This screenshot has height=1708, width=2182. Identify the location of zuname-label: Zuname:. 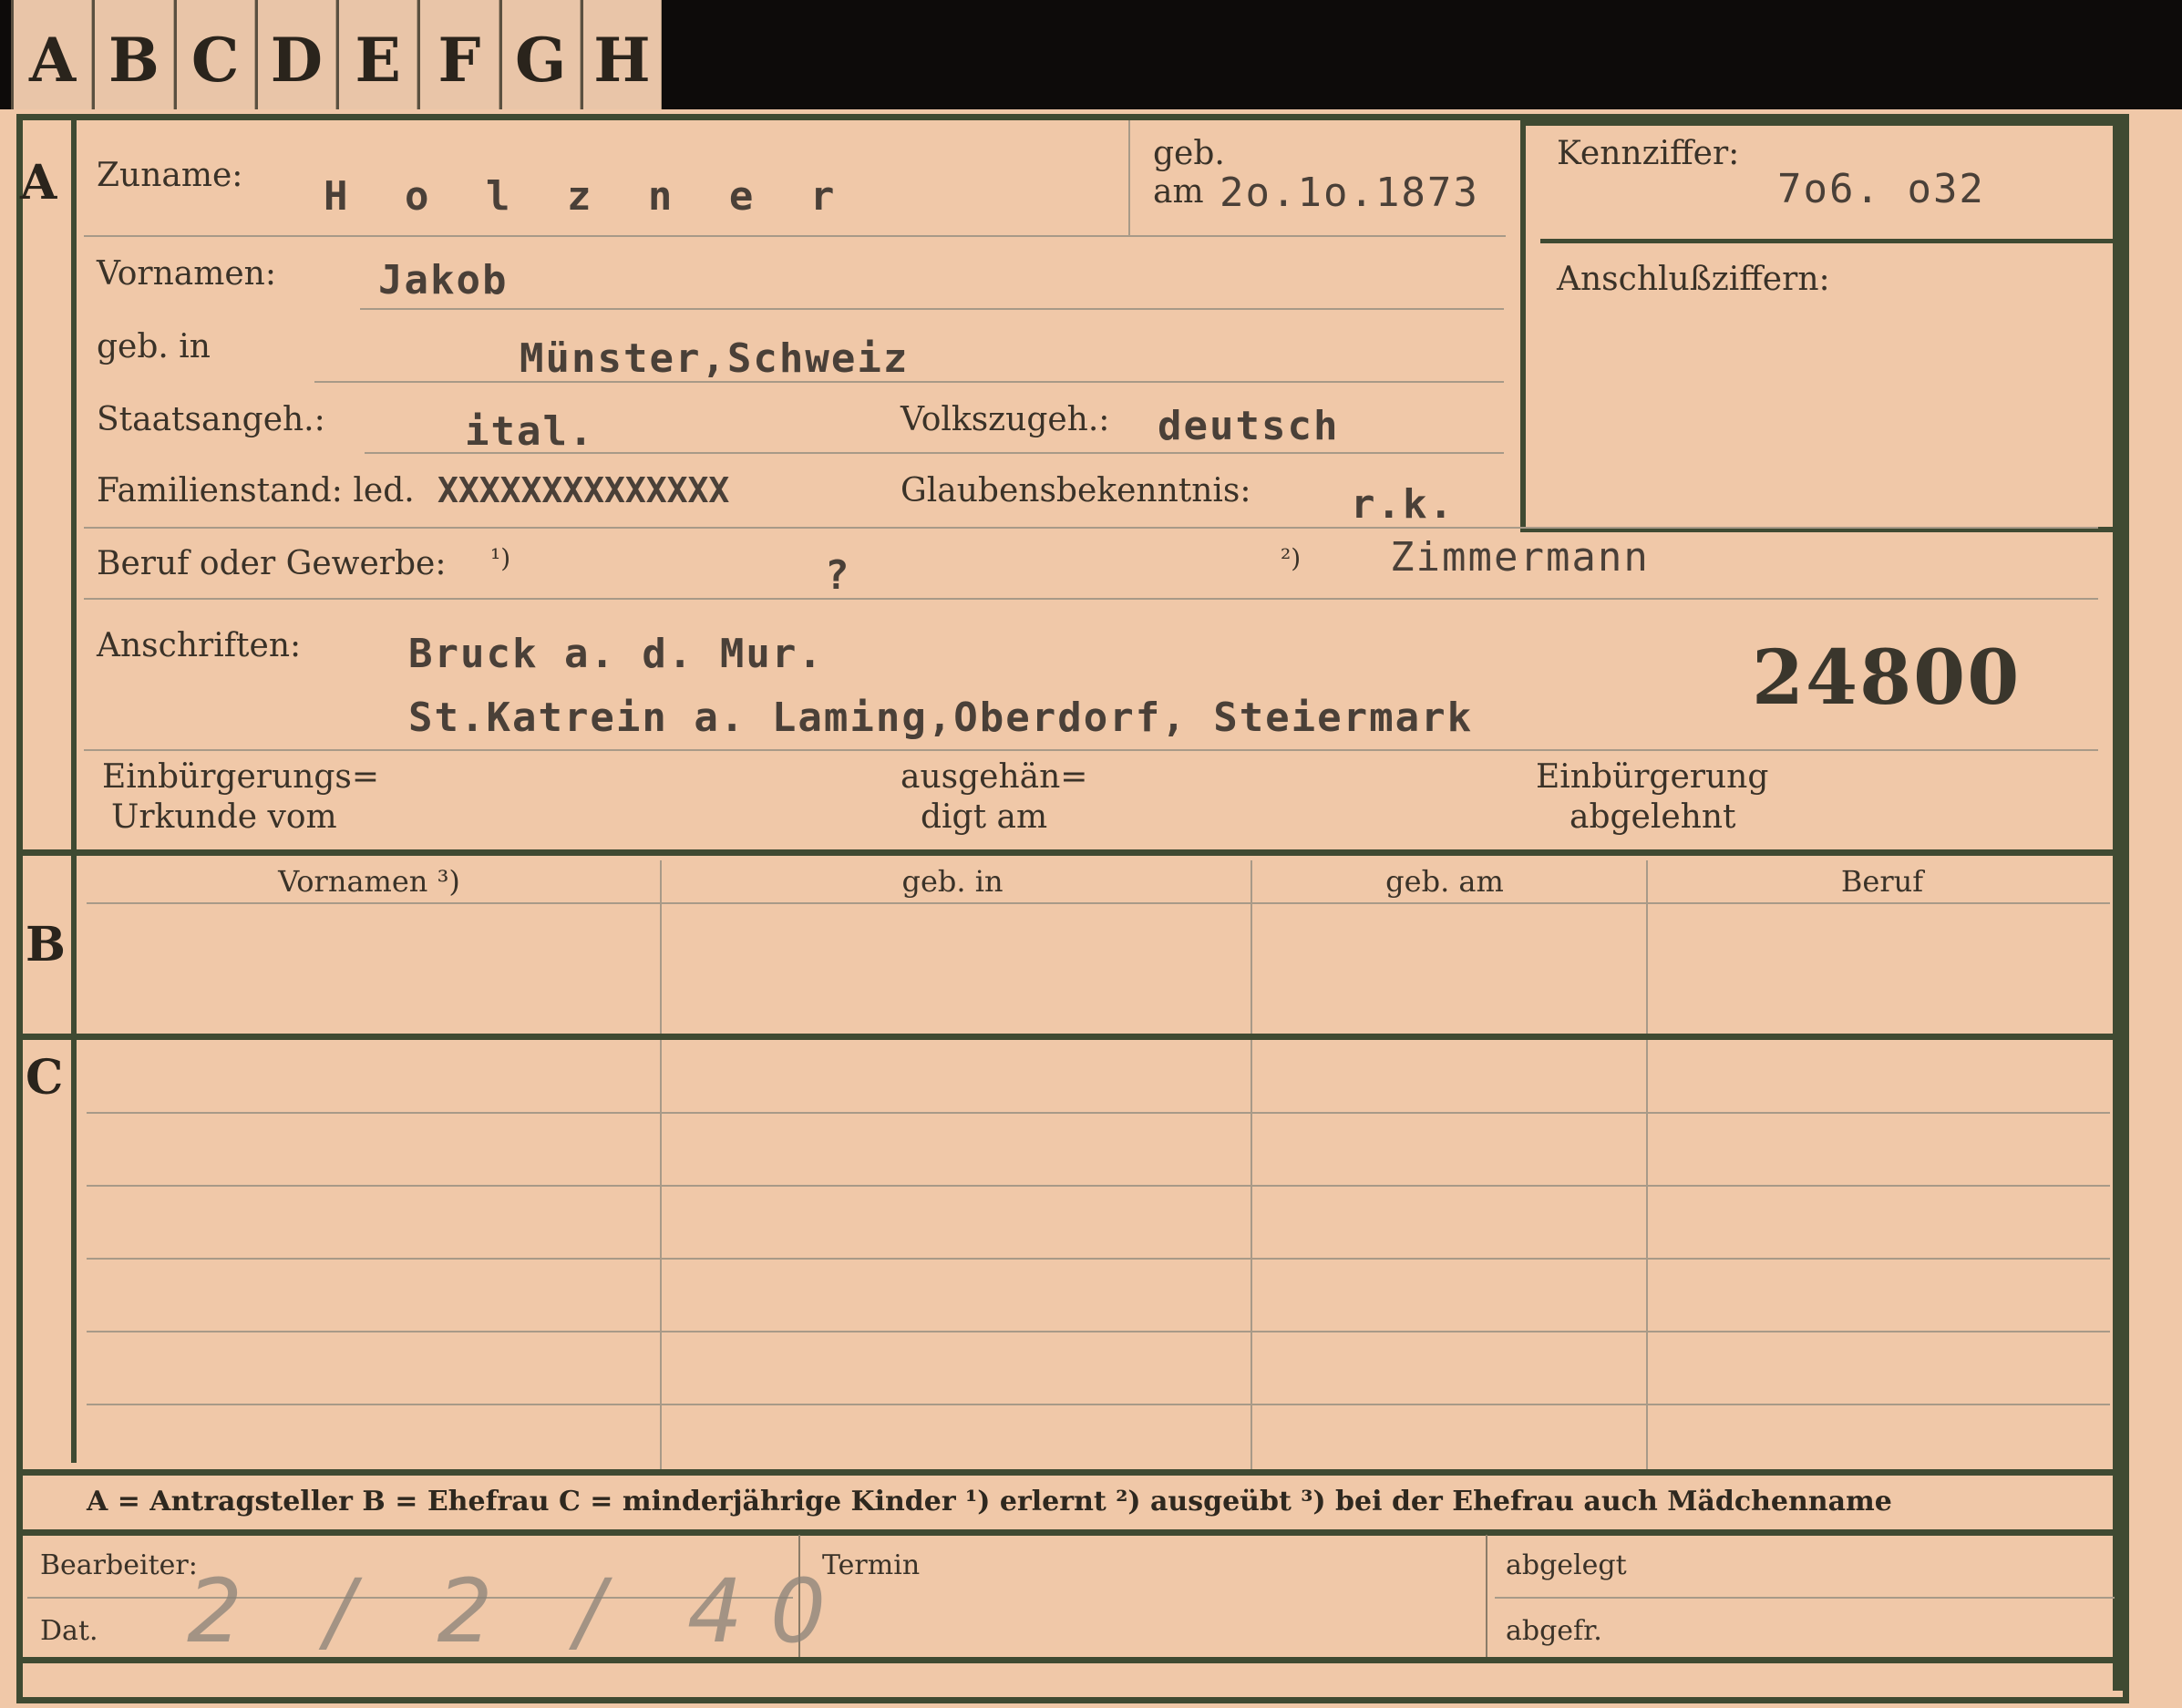
(170, 175).